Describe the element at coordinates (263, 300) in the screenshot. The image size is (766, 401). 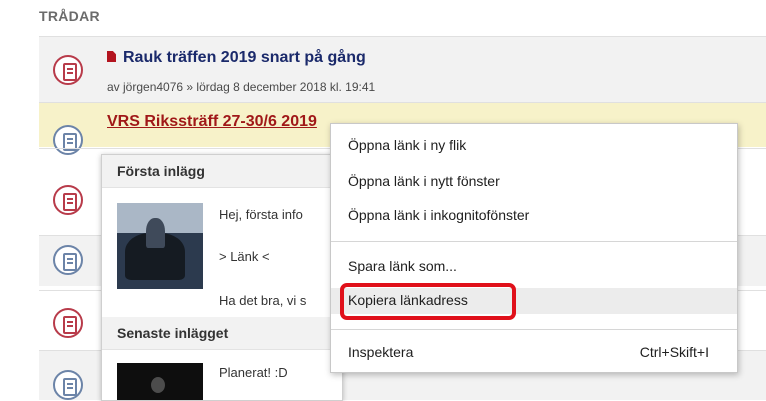
I see `first-post-line: Ha det bra, vi s` at that location.